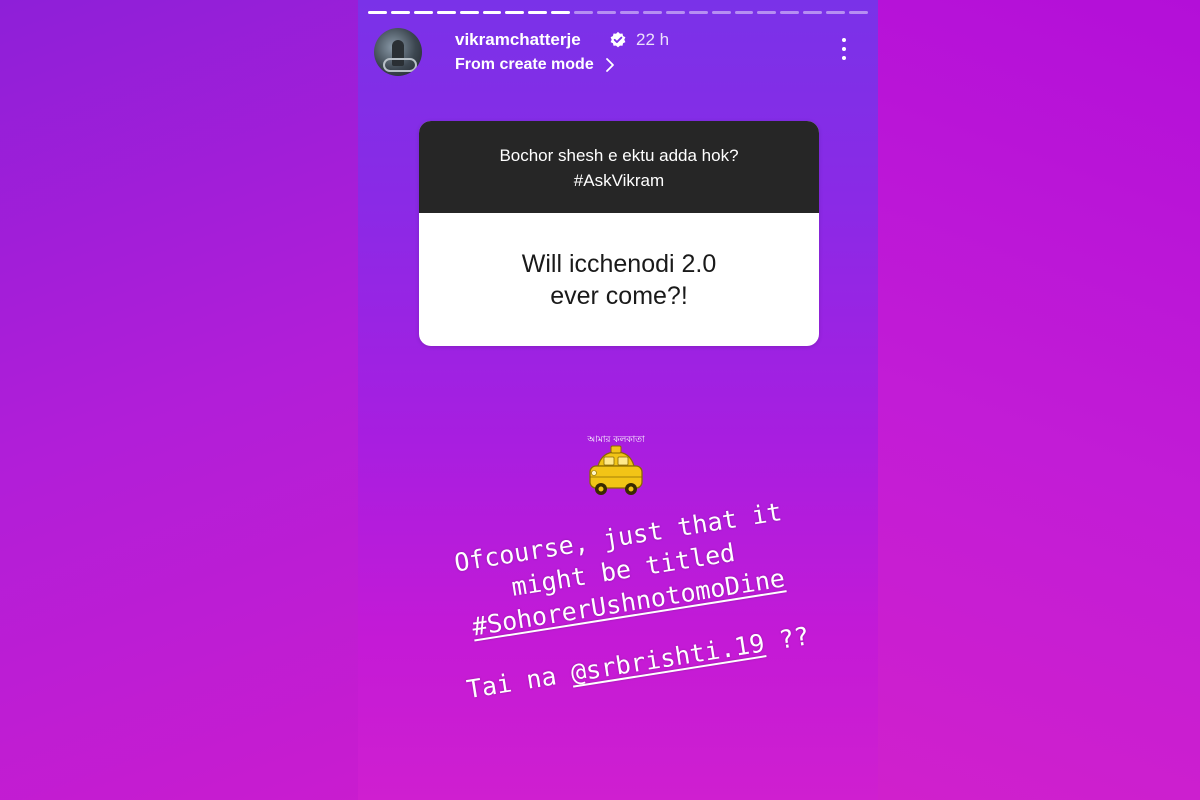 This screenshot has height=800, width=1200. Describe the element at coordinates (618, 12) in the screenshot. I see `story-progress-bar` at that location.